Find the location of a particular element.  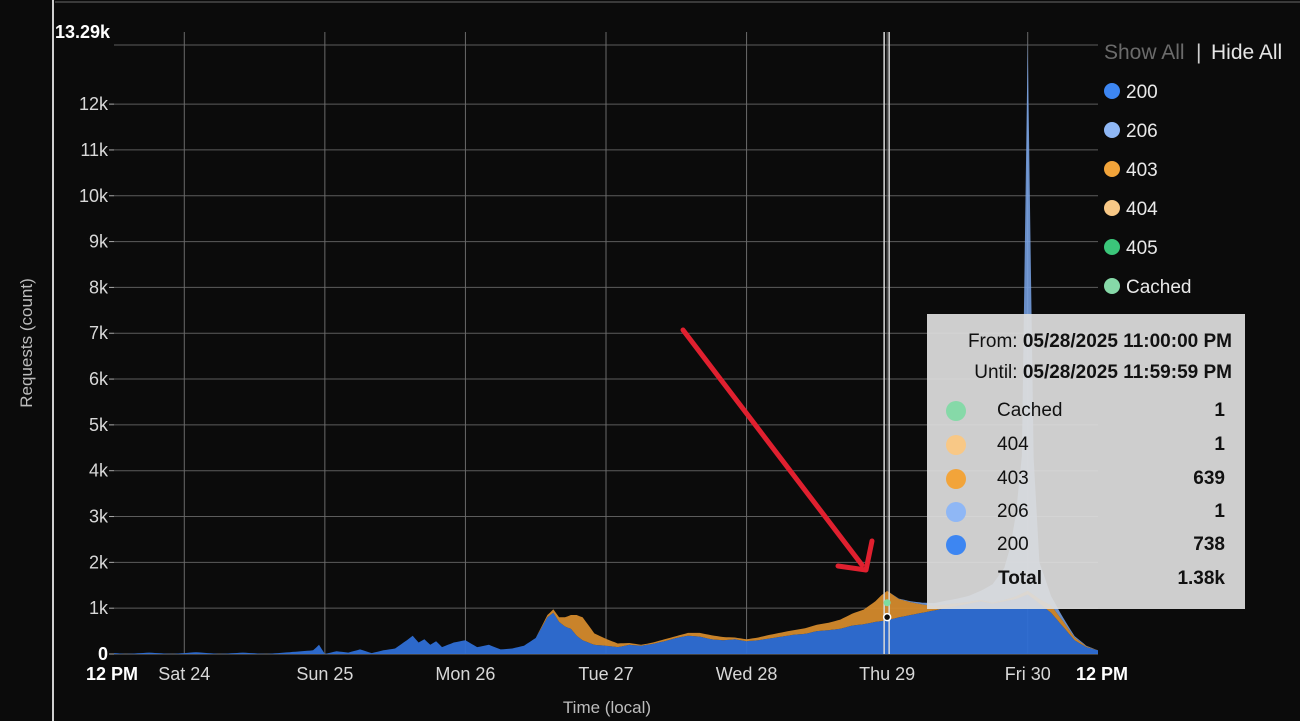

tooltip-until-label: Until: is located at coordinates (996, 372).